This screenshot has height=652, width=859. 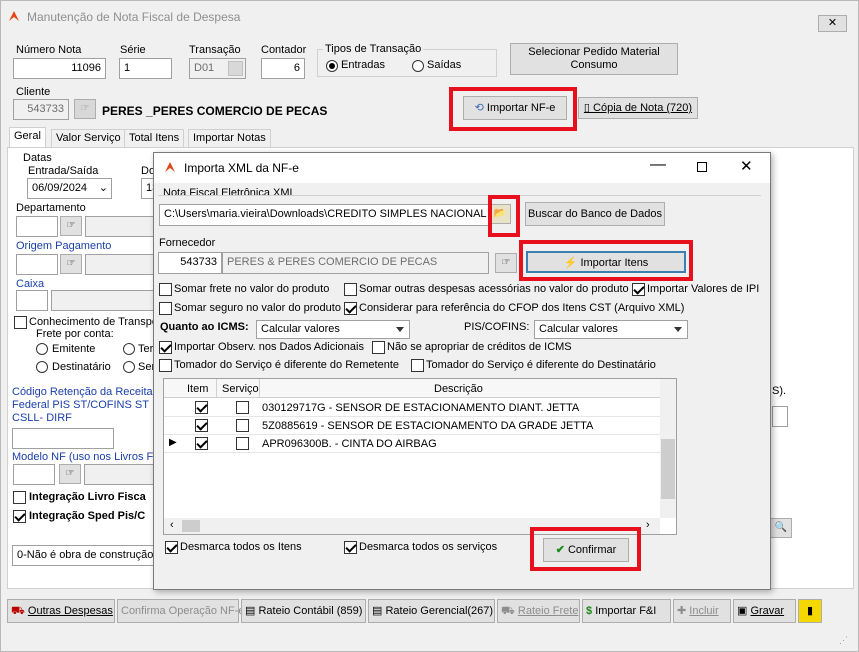 What do you see at coordinates (349, 444) in the screenshot?
I see `row-descricao: APR096300B. - CINTA DO AIRBAG` at bounding box center [349, 444].